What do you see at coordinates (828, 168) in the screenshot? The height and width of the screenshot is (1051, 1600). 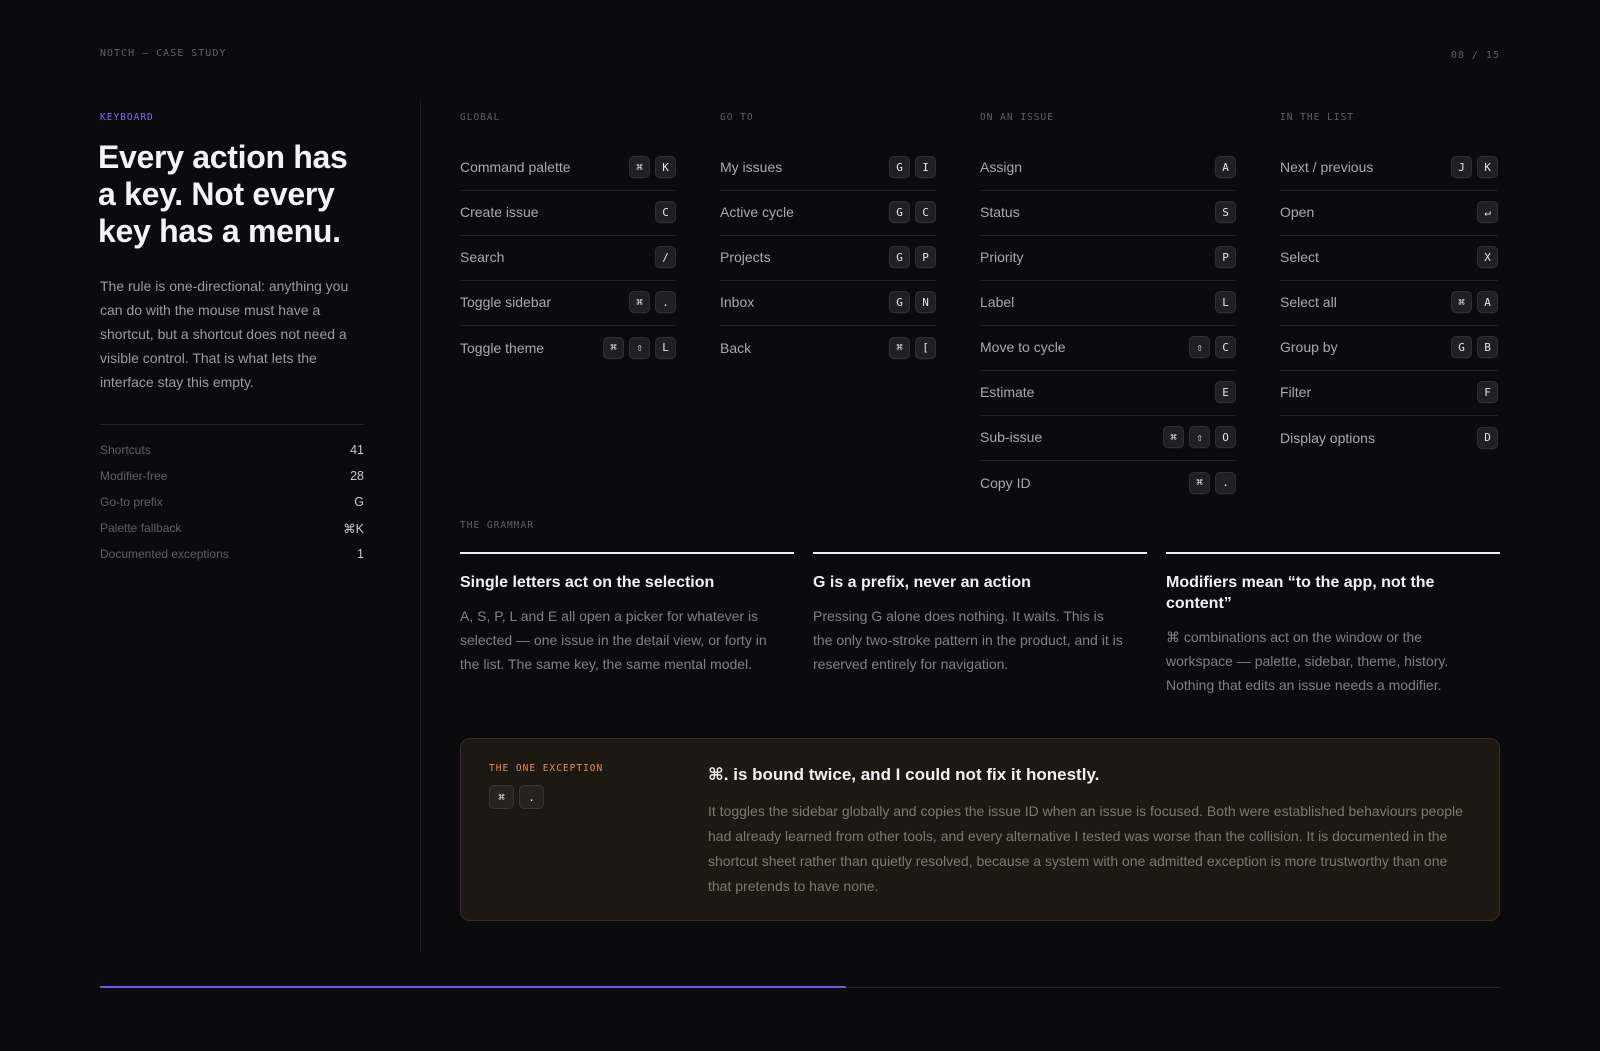 I see `shortcut-row: My issues G I` at bounding box center [828, 168].